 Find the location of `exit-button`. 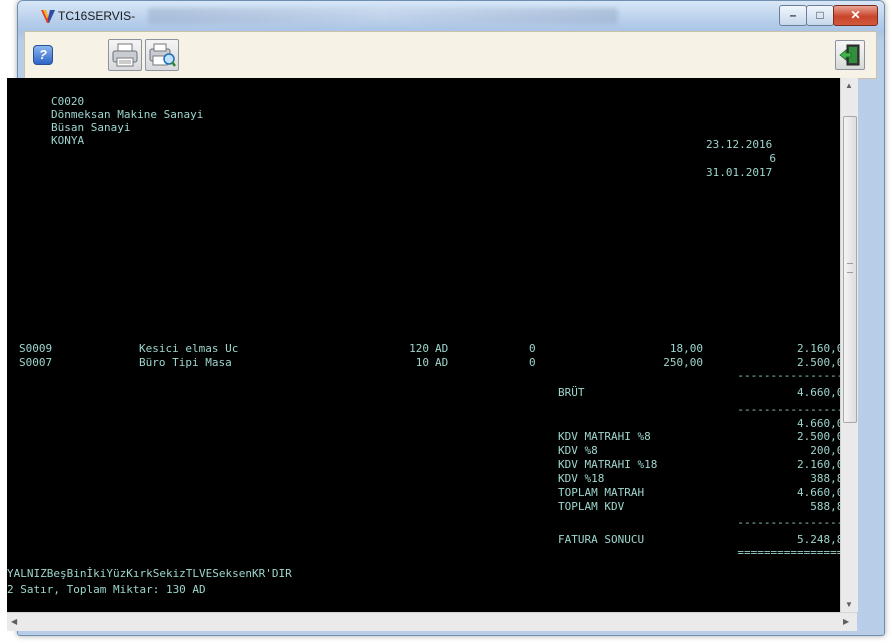

exit-button is located at coordinates (850, 55).